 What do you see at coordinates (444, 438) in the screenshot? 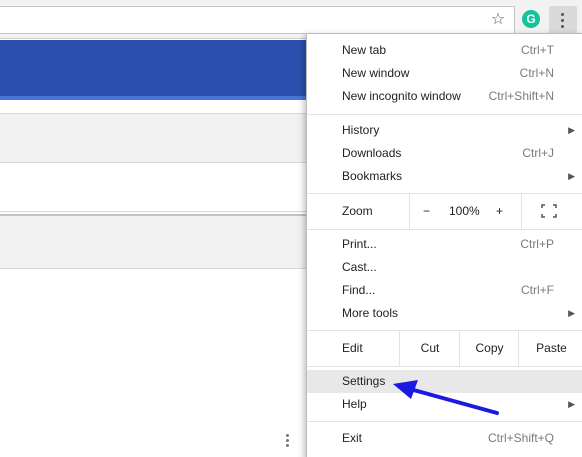
I see `menu-item-exit: Exit Ctrl+Shift+Q` at bounding box center [444, 438].